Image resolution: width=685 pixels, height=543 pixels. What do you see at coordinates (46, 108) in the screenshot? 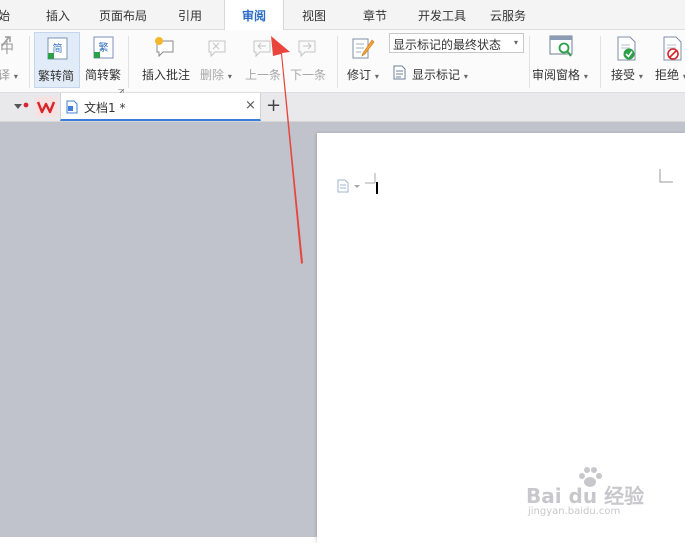
I see `wps-logo-icon` at bounding box center [46, 108].